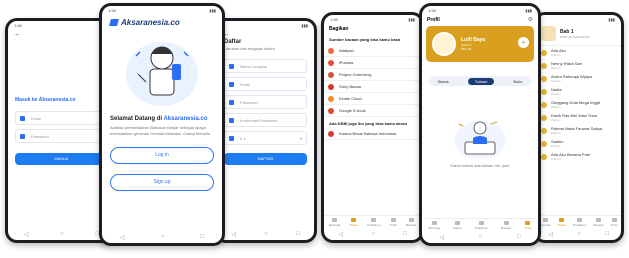  Describe the element at coordinates (372, 75) in the screenshot. I see `library-item-gutenberg: Project Gutenberg` at that location.